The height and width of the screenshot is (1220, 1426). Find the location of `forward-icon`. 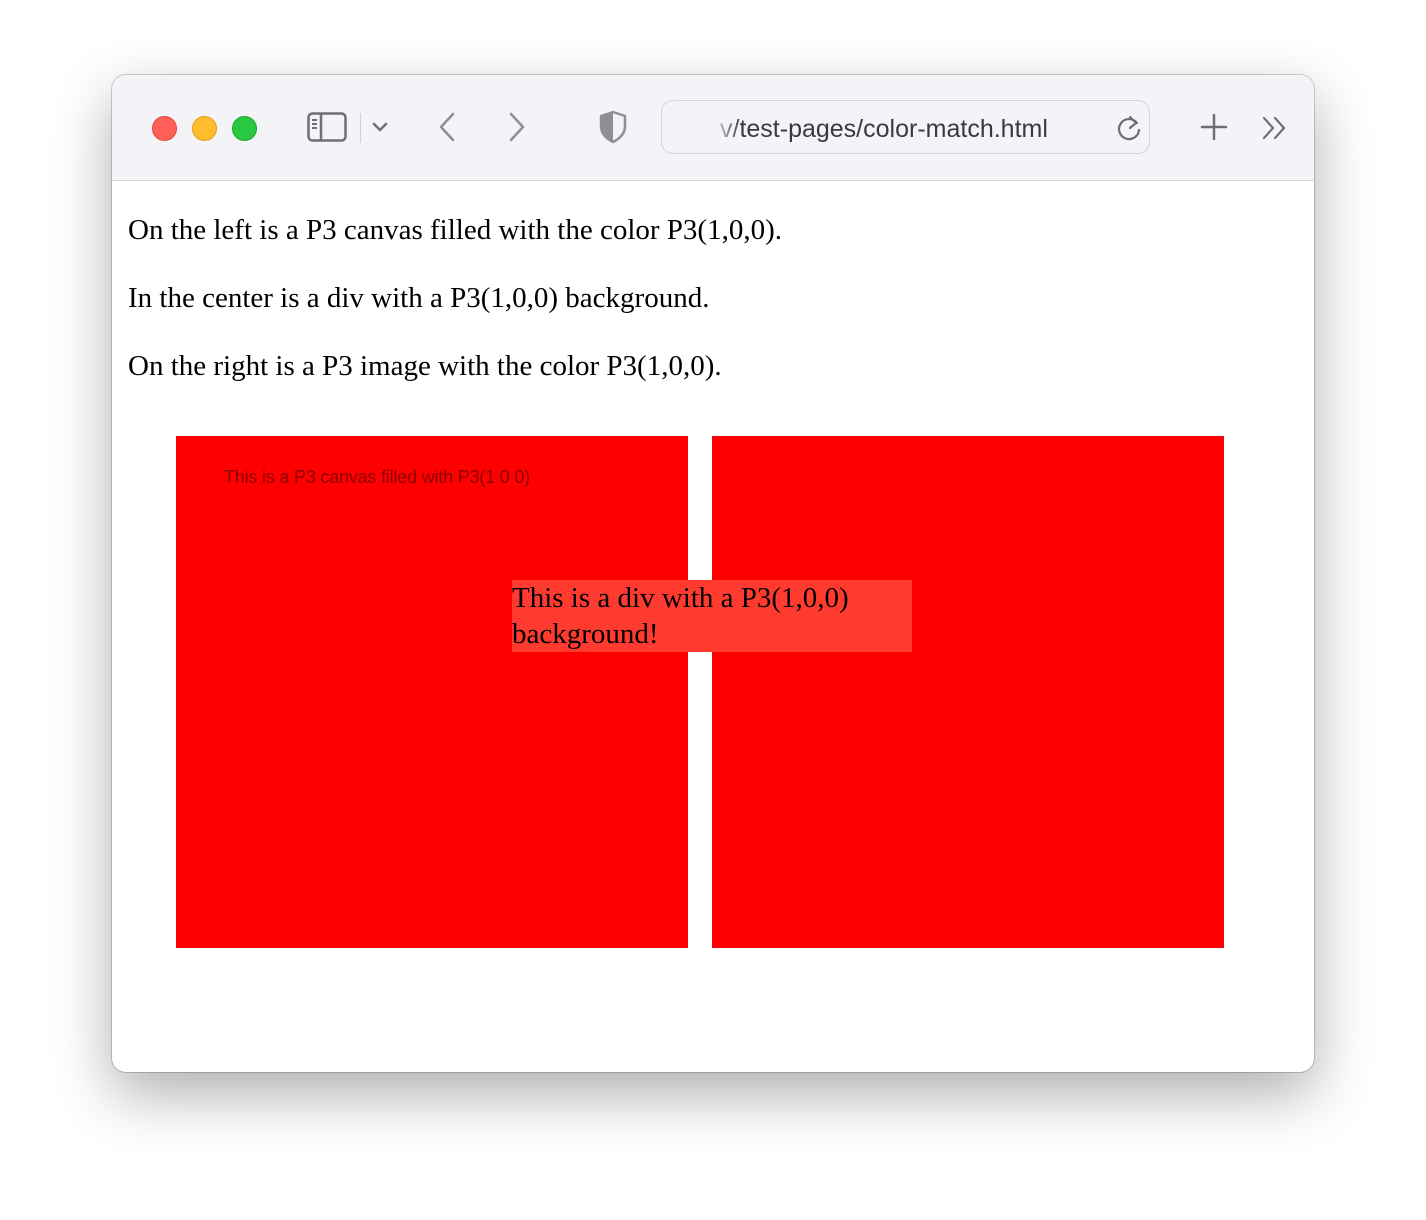

forward-icon is located at coordinates (517, 127).